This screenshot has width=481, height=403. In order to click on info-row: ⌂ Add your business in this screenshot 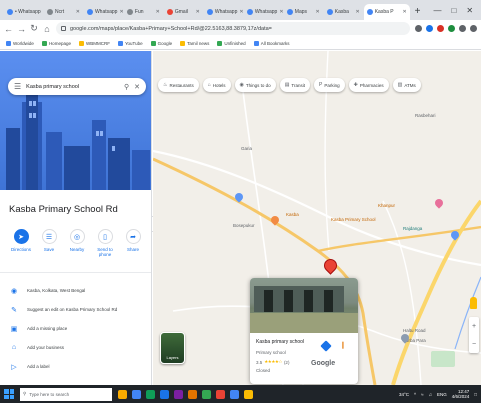, I will do `click(75, 347)`.